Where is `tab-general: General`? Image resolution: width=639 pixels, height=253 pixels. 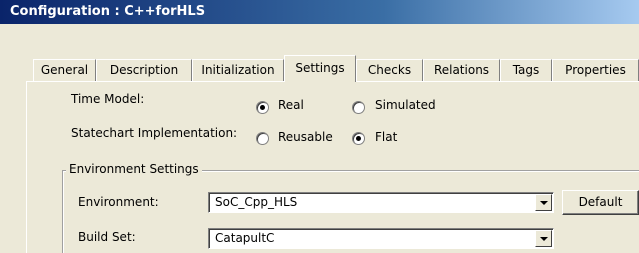
tab-general: General is located at coordinates (64, 70).